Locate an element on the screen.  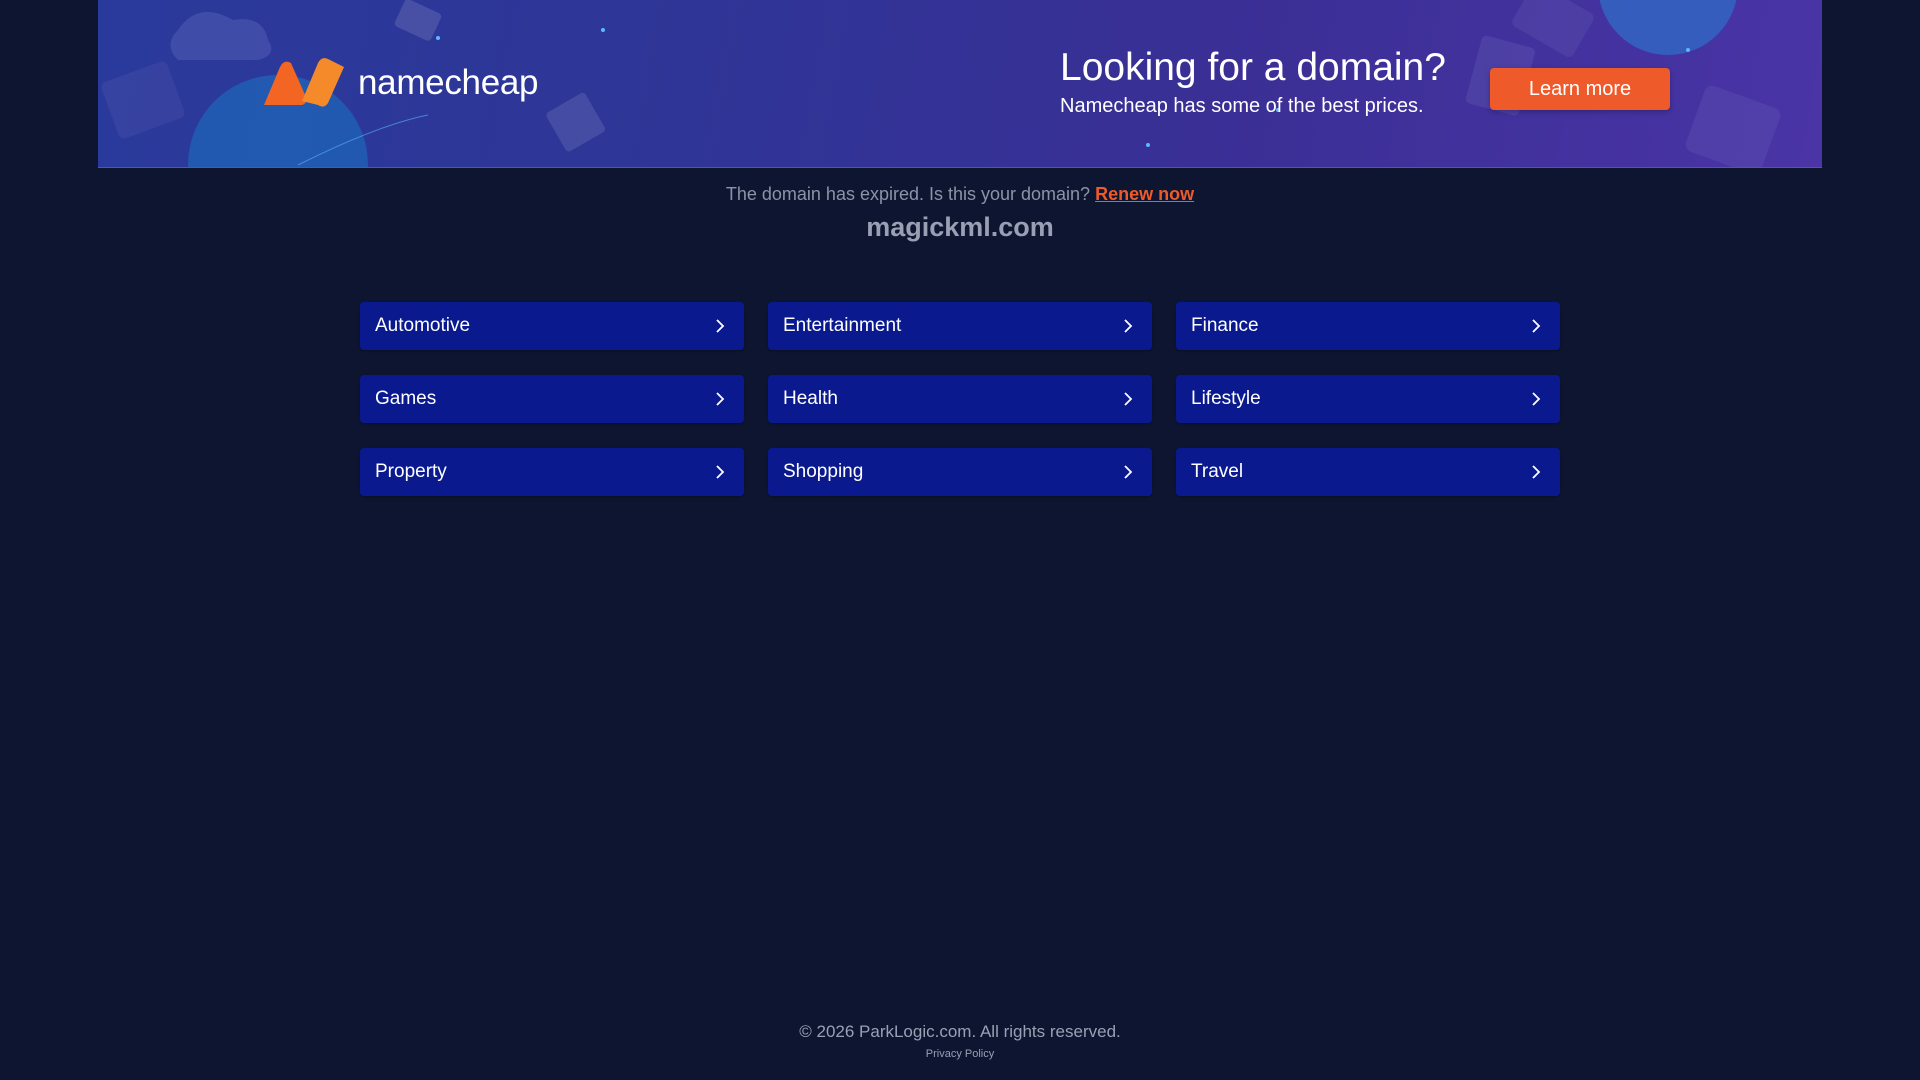
domain-name: magickml.com is located at coordinates (960, 227).